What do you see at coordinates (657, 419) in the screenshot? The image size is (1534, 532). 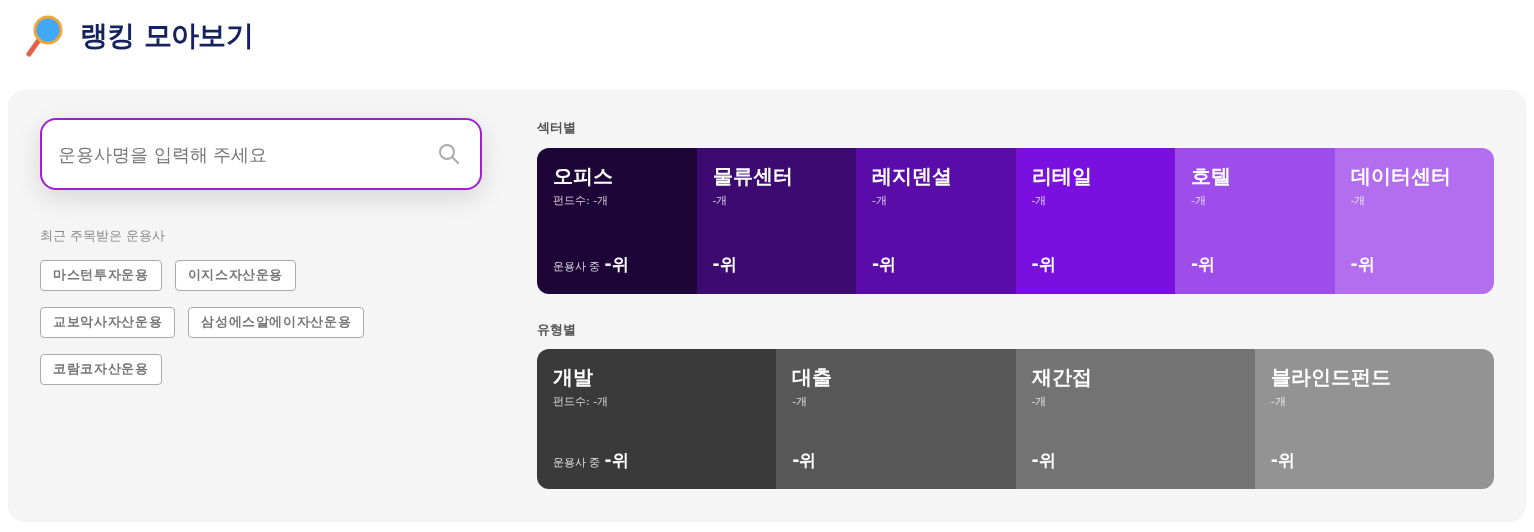 I see `category-card: 개발 펀드수: -개 운용사 중 -위` at bounding box center [657, 419].